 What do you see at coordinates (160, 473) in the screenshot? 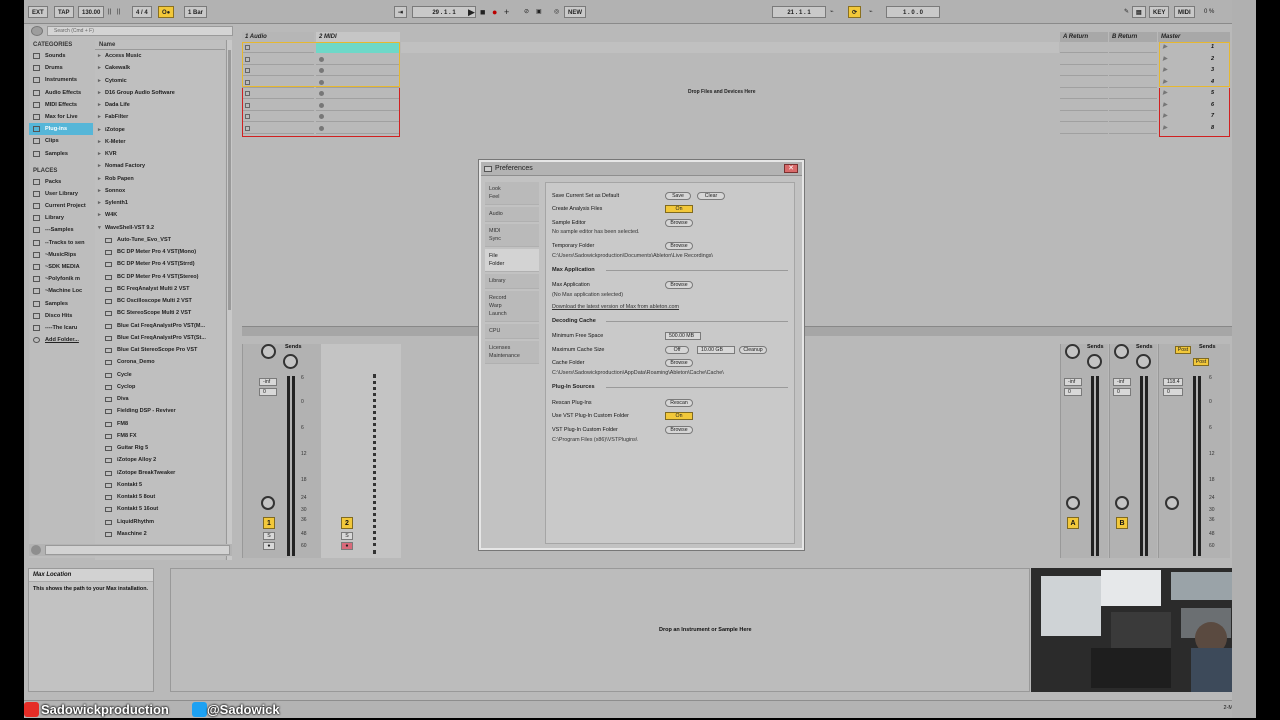
I see `browser-list-item: iZotope BreakTweaker` at bounding box center [160, 473].